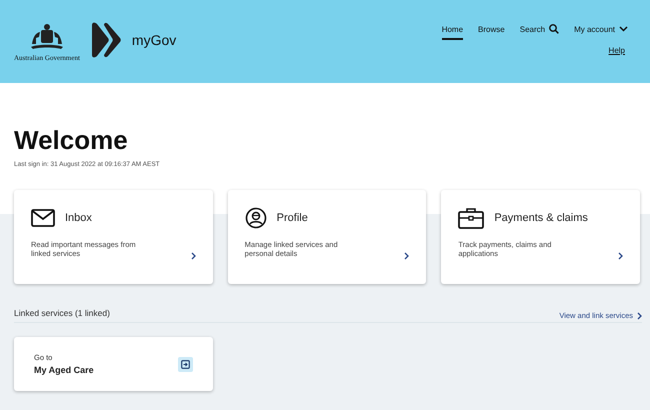 This screenshot has height=410, width=650. Describe the element at coordinates (453, 32) in the screenshot. I see `nav-link: Home` at that location.